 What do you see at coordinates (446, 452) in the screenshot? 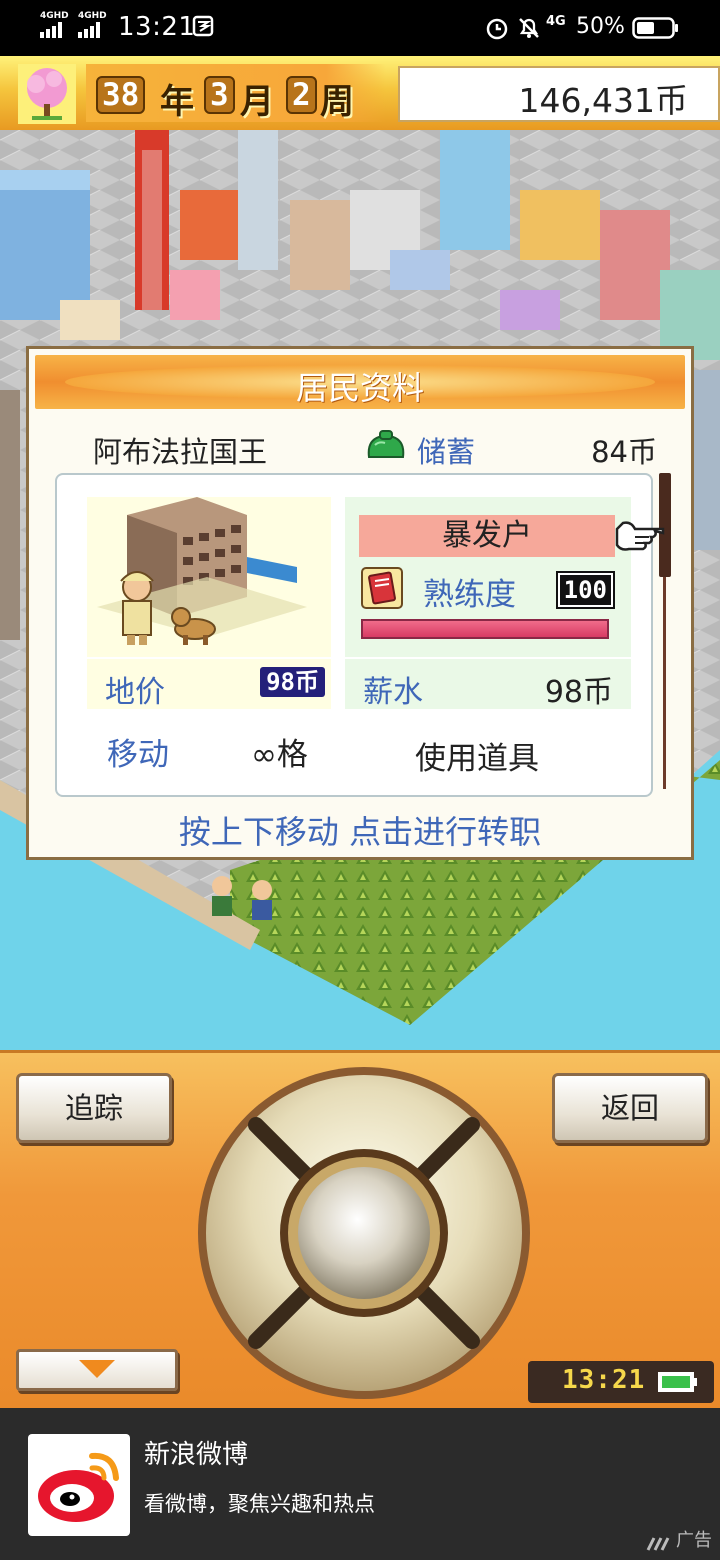
I see `savings-label: 储蓄` at bounding box center [446, 452].